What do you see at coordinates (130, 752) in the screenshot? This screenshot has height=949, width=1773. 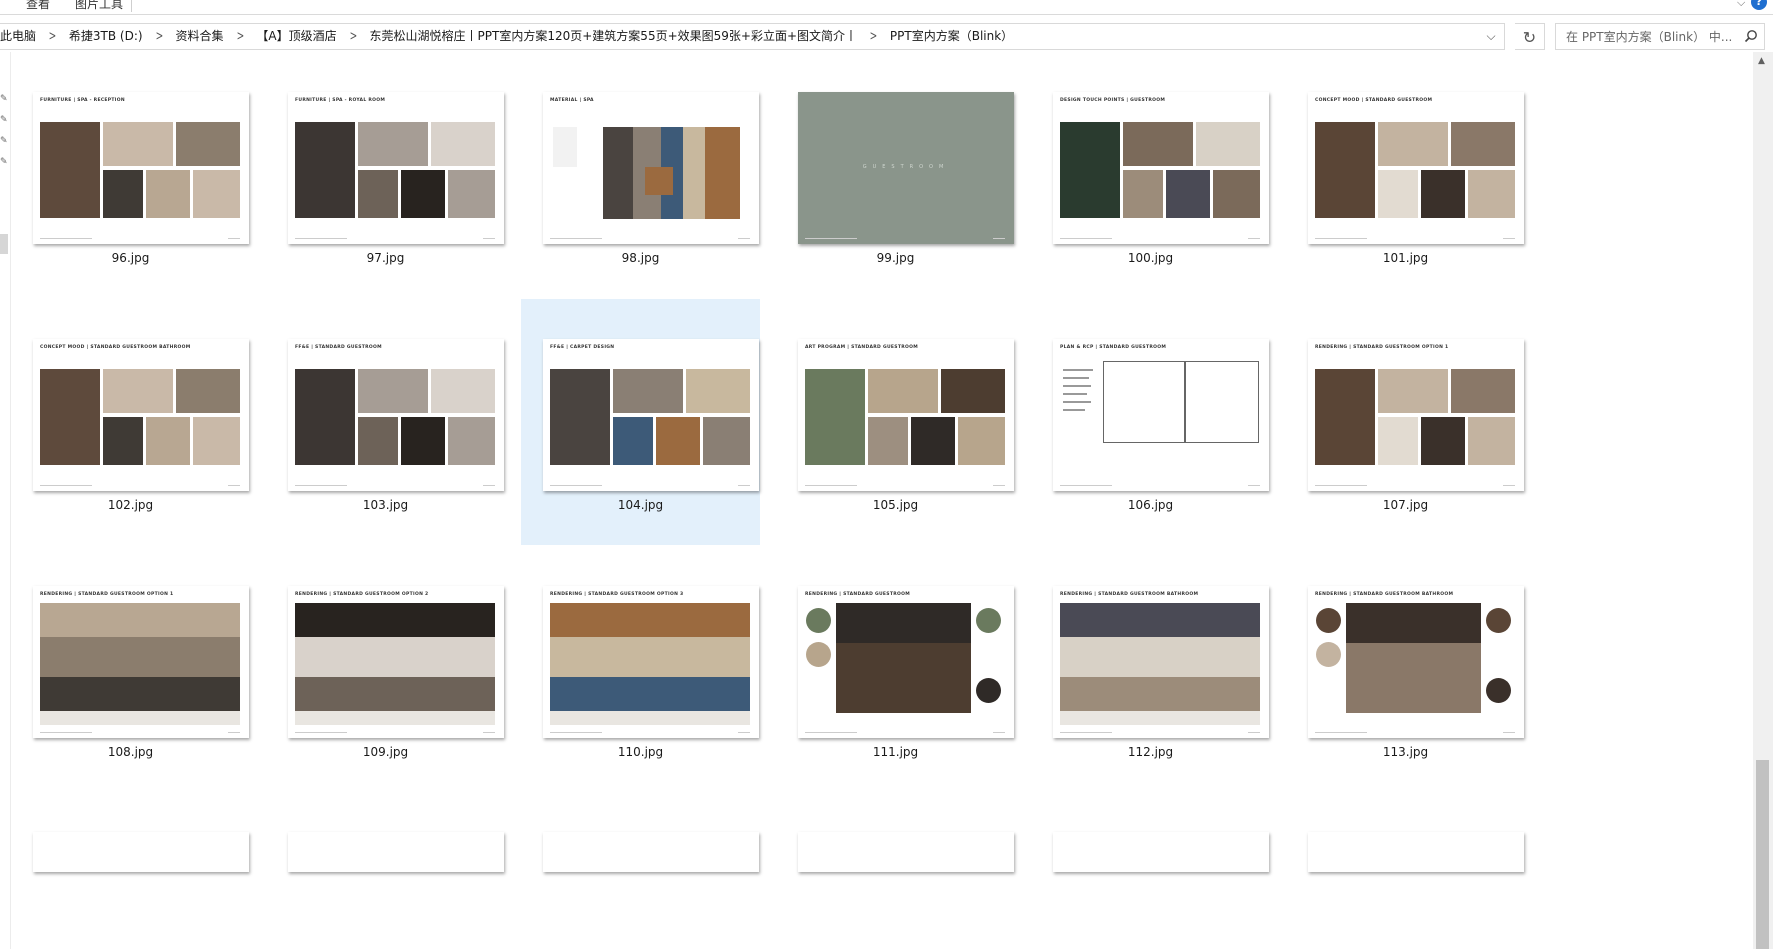 I see `file-name: 108.jpg` at bounding box center [130, 752].